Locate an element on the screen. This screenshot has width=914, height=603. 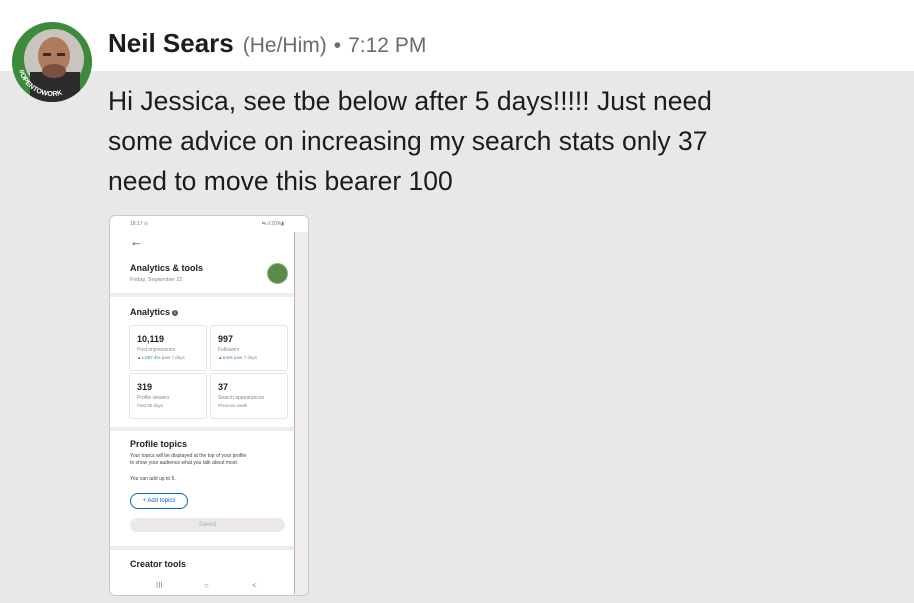
profile-topics-heading: Profile topics is located at coordinates (159, 444).